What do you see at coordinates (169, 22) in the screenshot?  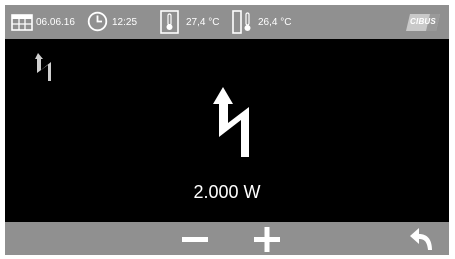 I see `outdoor-thermometer-icon` at bounding box center [169, 22].